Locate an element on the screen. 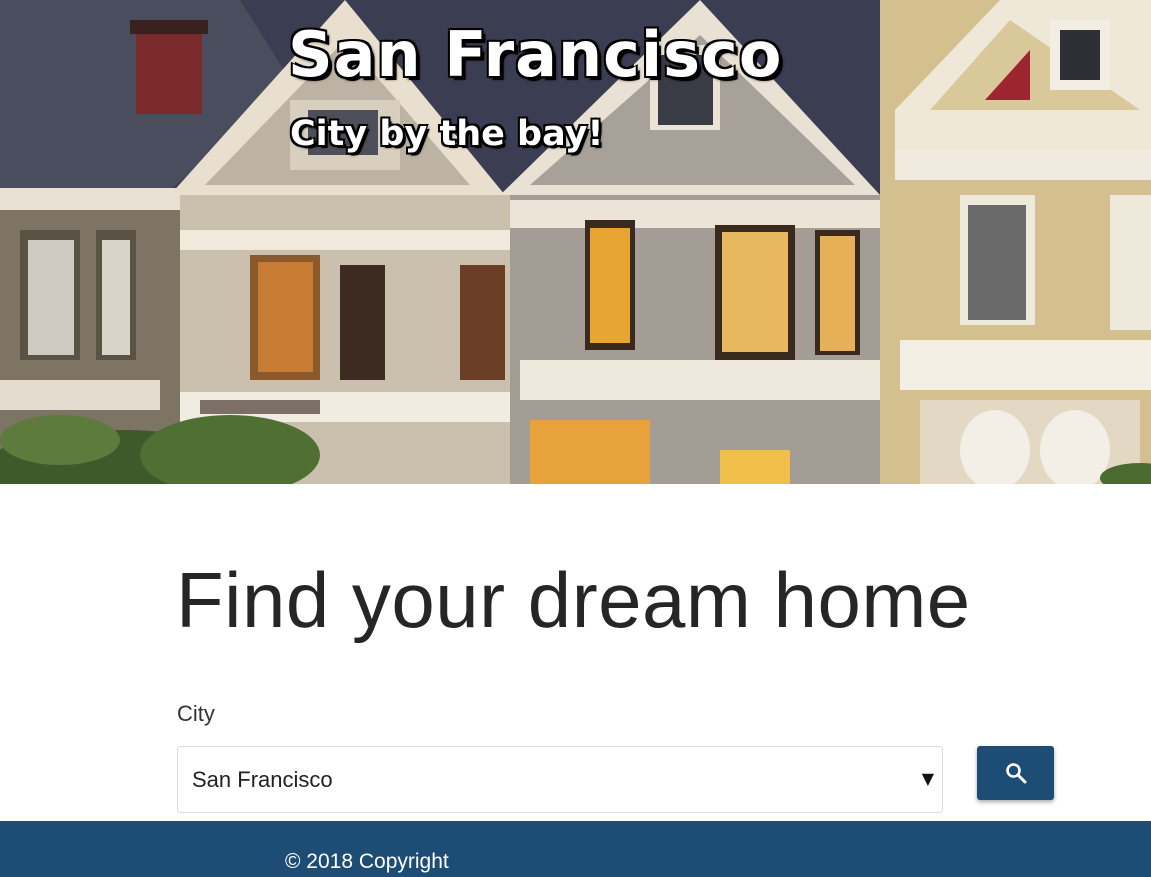  search-icon is located at coordinates (1015, 773).